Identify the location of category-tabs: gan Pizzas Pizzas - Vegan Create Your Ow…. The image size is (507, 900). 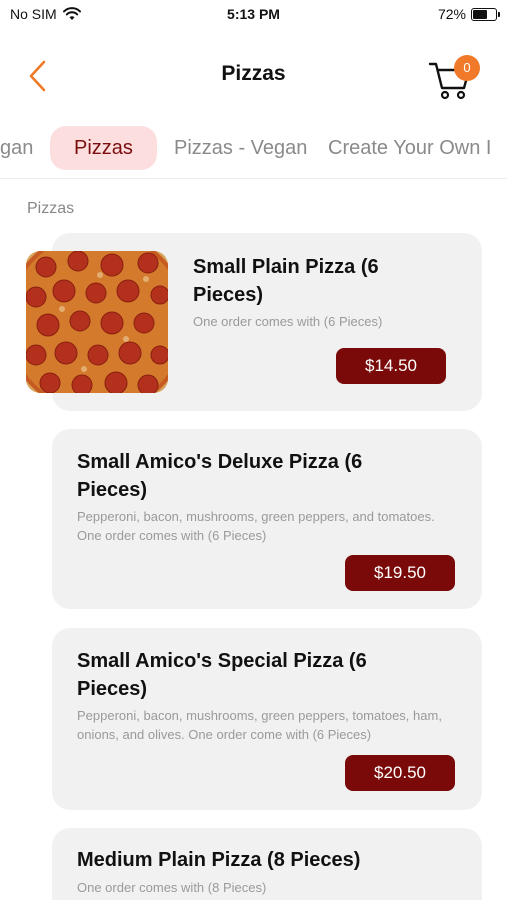
(253, 148).